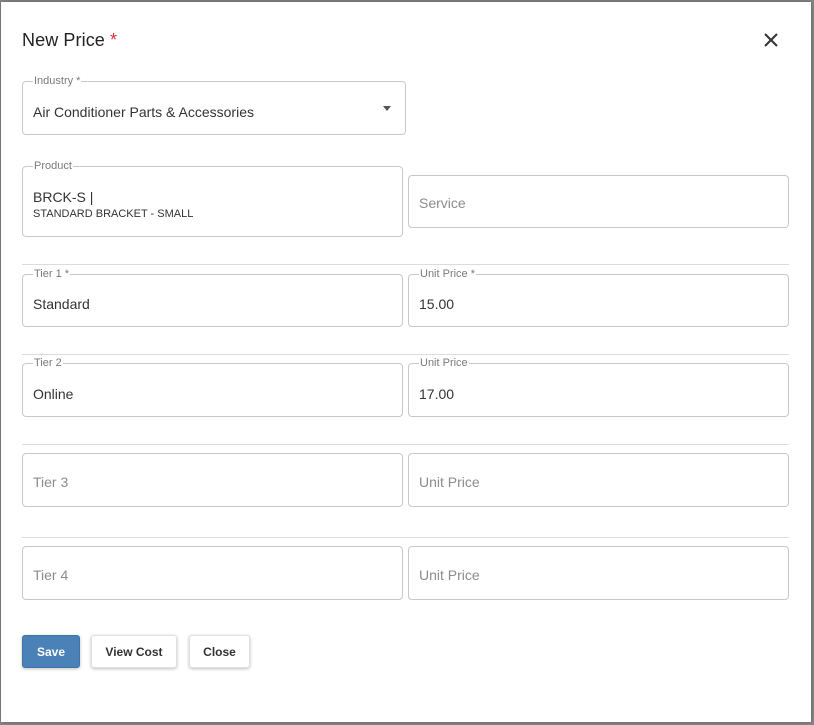  What do you see at coordinates (437, 304) in the screenshot?
I see `tier1-unit-price-value: 15.00` at bounding box center [437, 304].